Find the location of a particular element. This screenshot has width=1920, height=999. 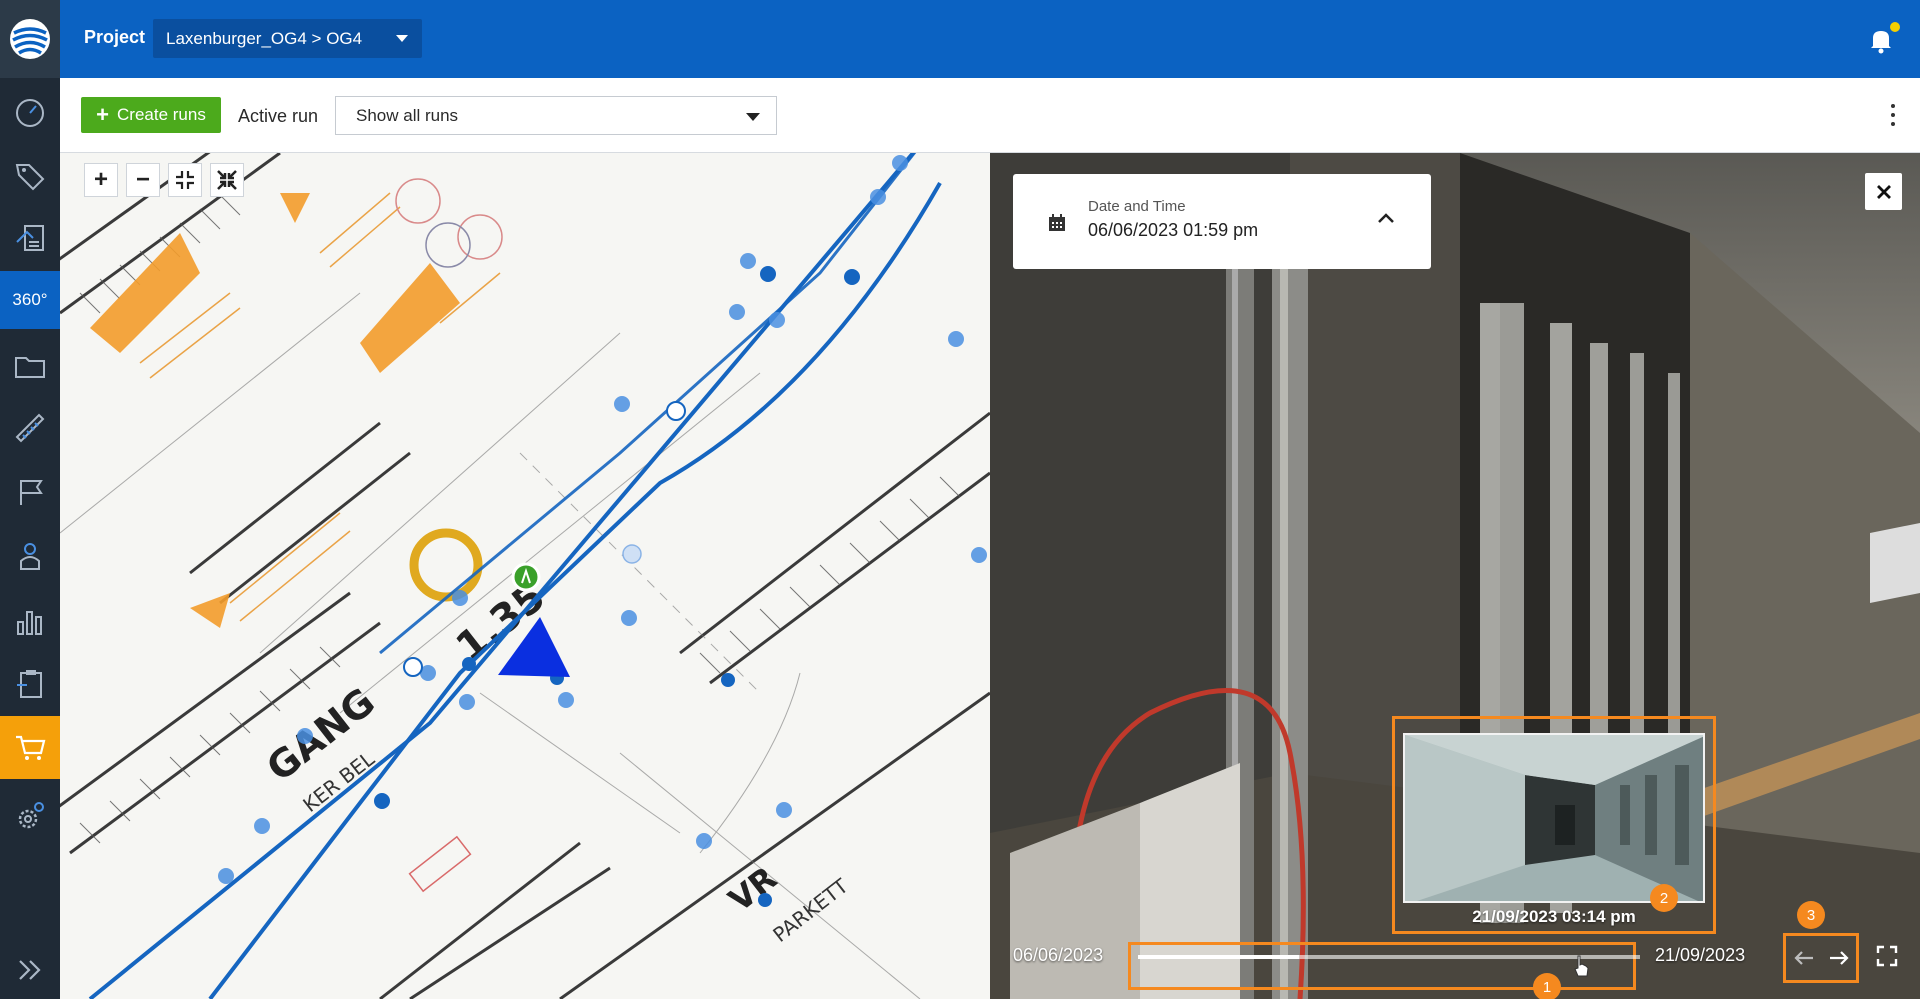

date-time-label: Date and Time is located at coordinates (1137, 206).